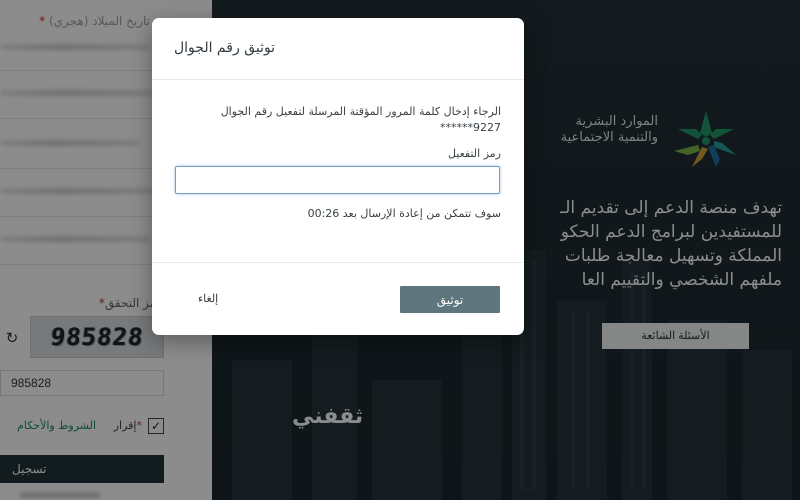 The width and height of the screenshot is (800, 500). Describe the element at coordinates (450, 299) in the screenshot. I see `verify-button: توثيق` at that location.